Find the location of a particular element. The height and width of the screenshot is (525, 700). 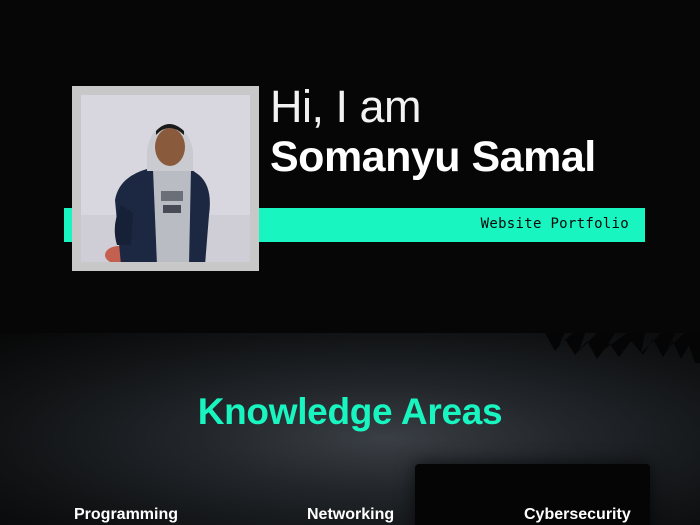

person-illustration is located at coordinates (165, 178).